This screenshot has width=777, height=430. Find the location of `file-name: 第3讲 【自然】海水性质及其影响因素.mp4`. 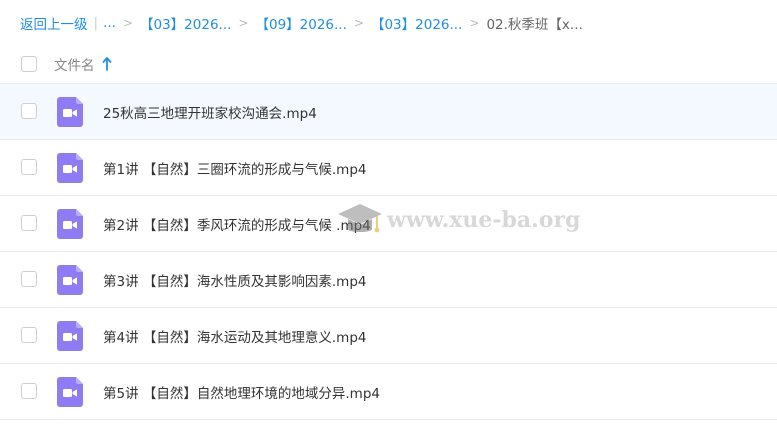

file-name: 第3讲 【自然】海水性质及其影响因素.mp4 is located at coordinates (234, 280).